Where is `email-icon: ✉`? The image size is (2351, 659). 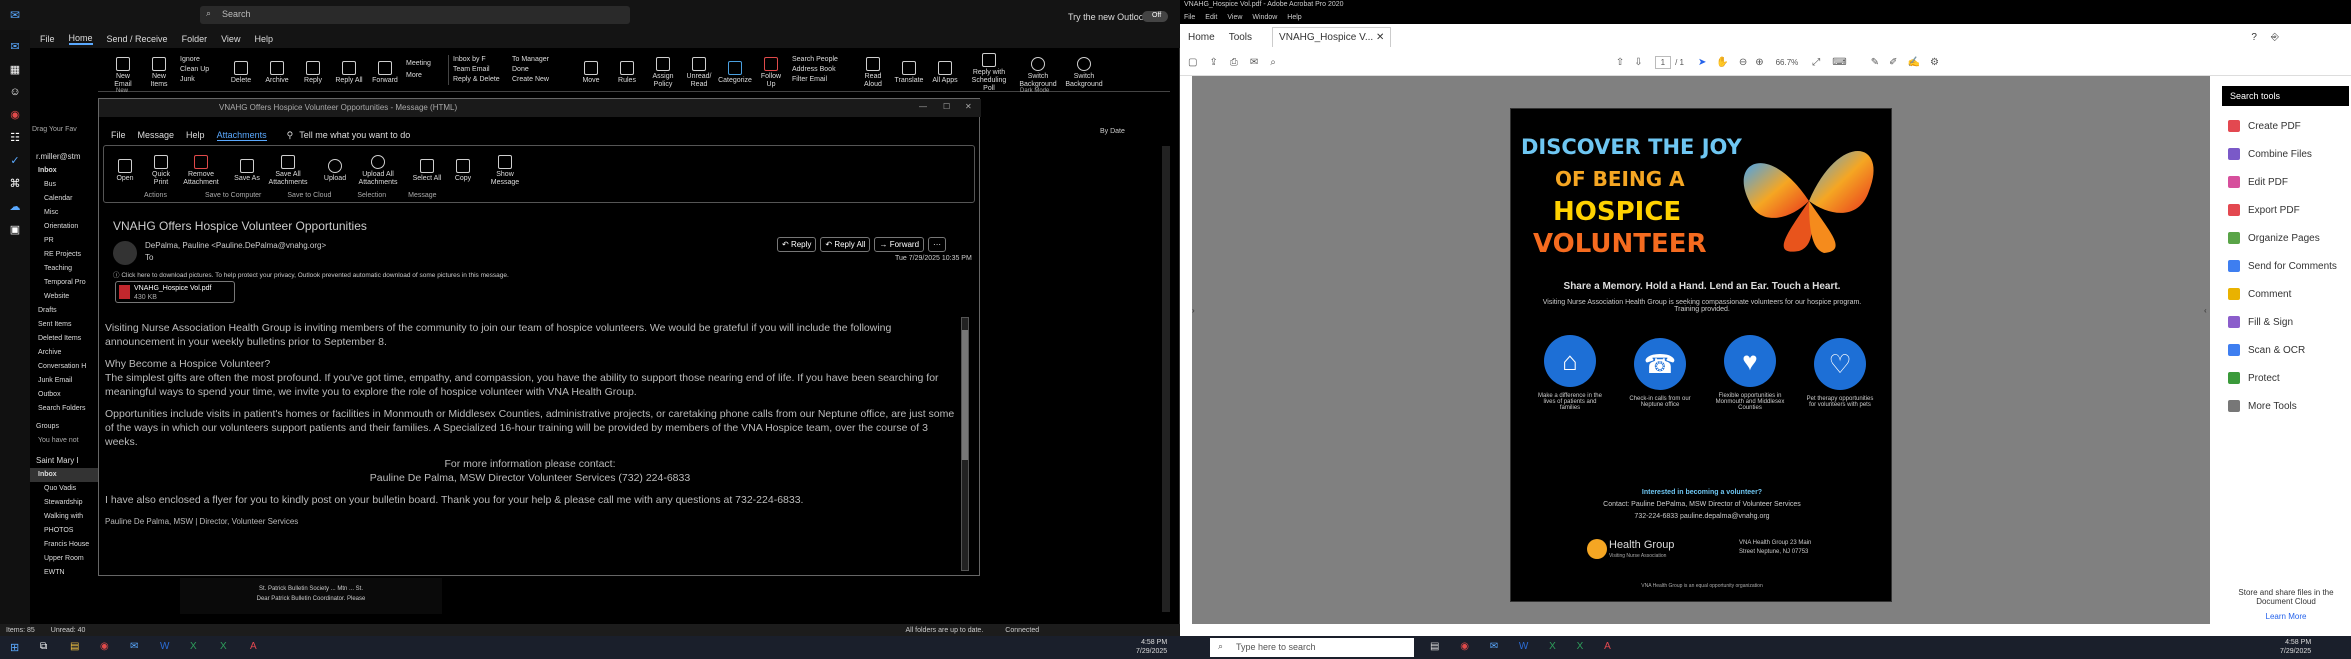 email-icon: ✉ is located at coordinates (1254, 62).